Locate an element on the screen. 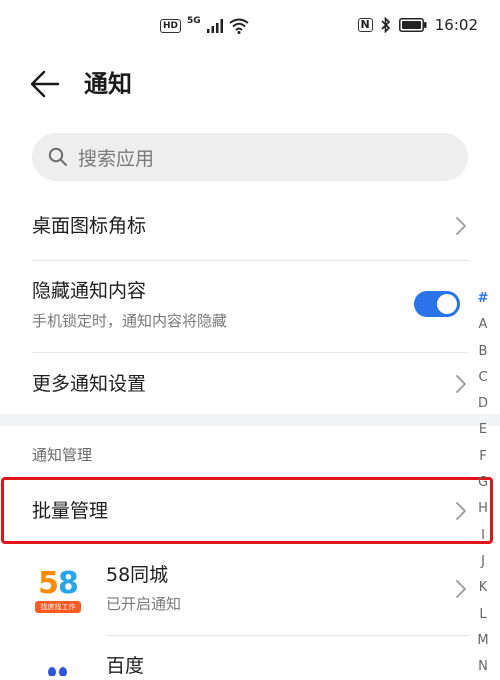 The width and height of the screenshot is (500, 680). search-icon is located at coordinates (57, 156).